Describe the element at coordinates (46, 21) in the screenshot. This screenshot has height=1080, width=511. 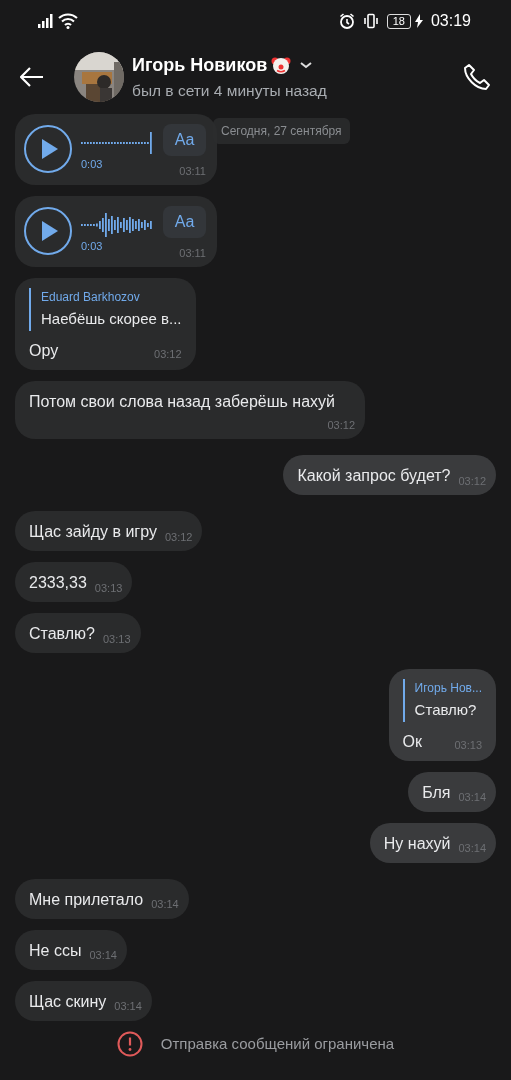
I see `signal-icon` at that location.